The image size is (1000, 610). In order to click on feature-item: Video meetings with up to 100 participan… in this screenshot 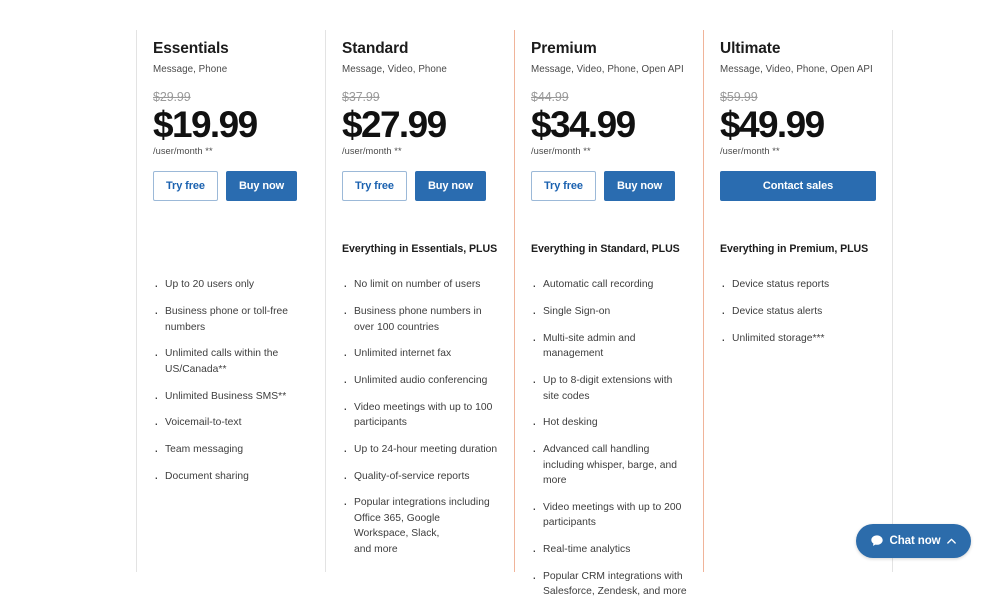, I will do `click(420, 415)`.